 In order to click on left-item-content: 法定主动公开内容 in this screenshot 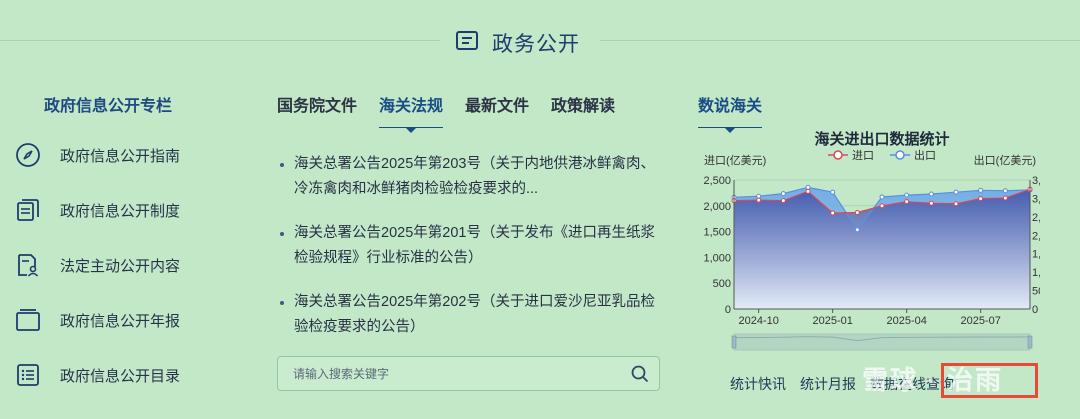, I will do `click(97, 265)`.